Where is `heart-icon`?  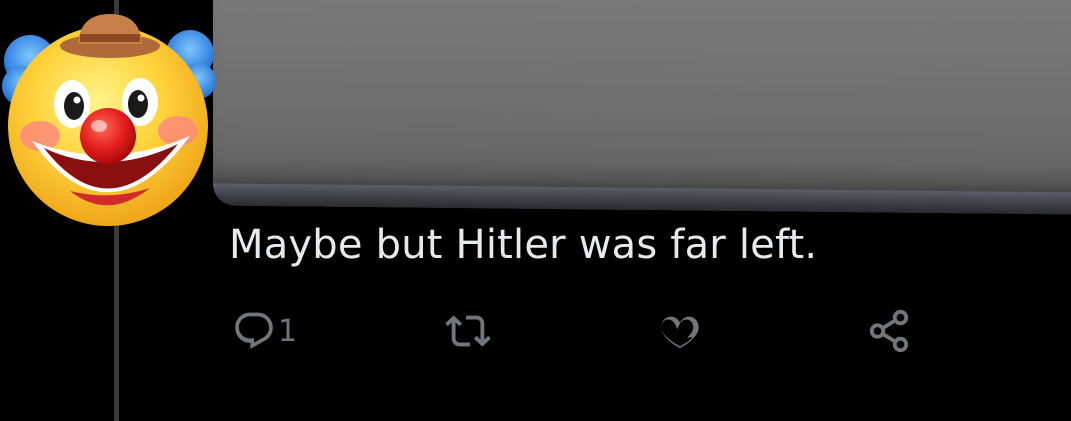 heart-icon is located at coordinates (680, 332).